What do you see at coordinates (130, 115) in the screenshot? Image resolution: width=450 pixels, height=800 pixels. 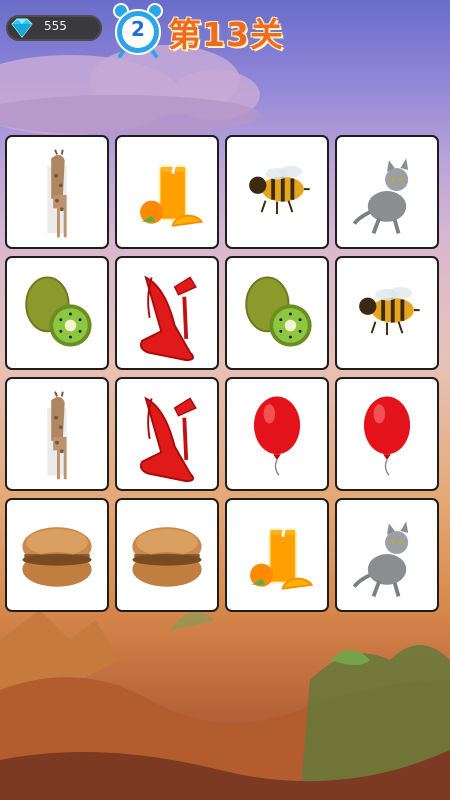 I see `cloud` at bounding box center [130, 115].